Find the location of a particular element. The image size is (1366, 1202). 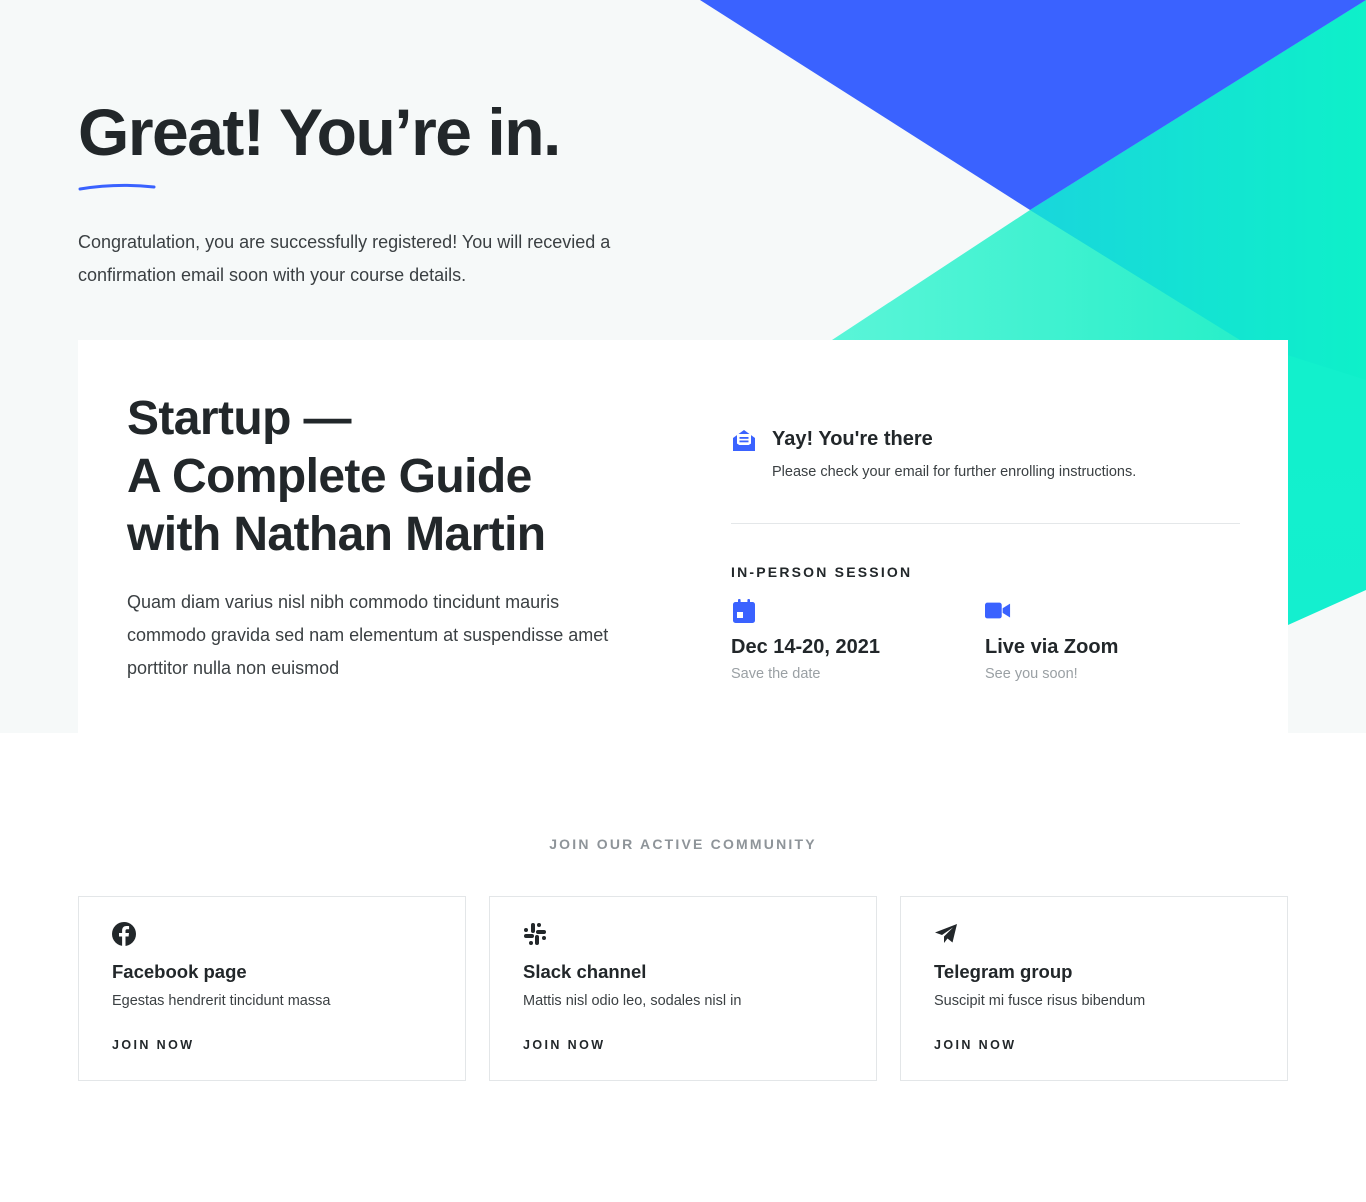

session-location-title: Live via Zoom is located at coordinates (1052, 647).